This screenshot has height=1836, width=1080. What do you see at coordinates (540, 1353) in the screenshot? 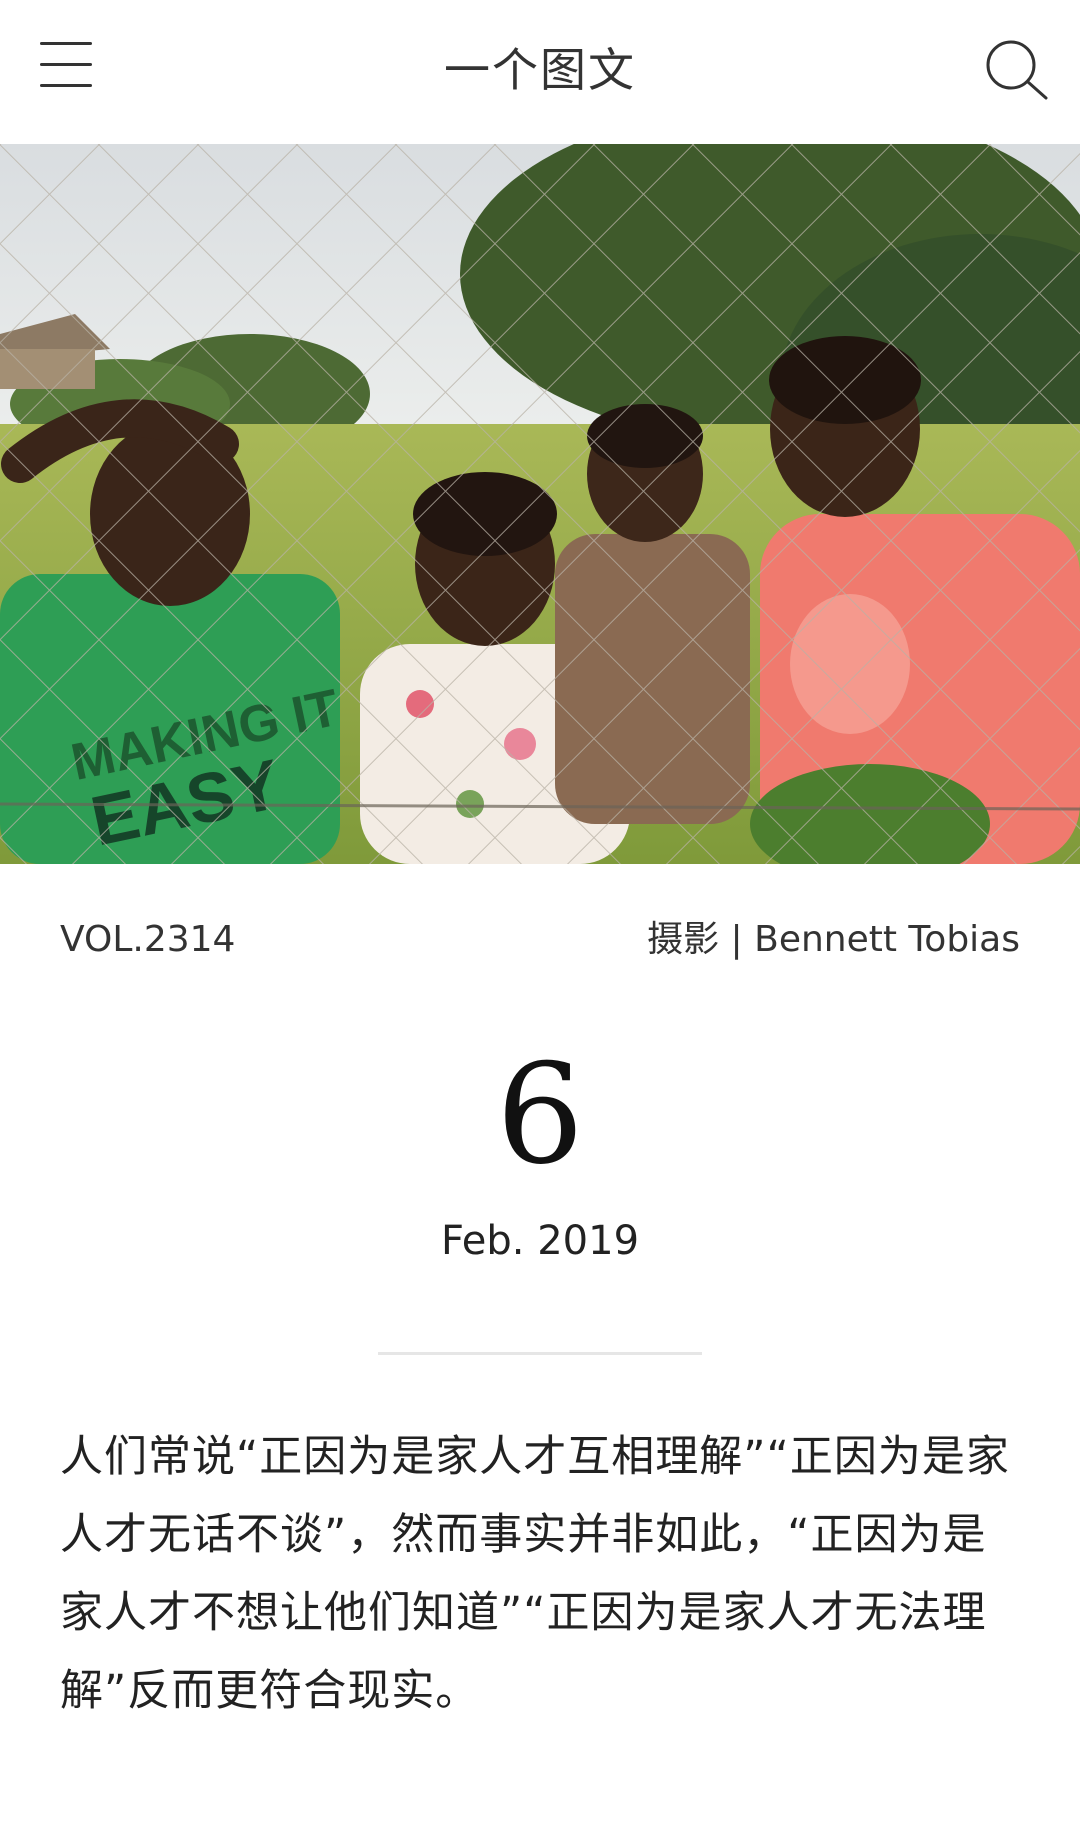
I see `divider` at bounding box center [540, 1353].